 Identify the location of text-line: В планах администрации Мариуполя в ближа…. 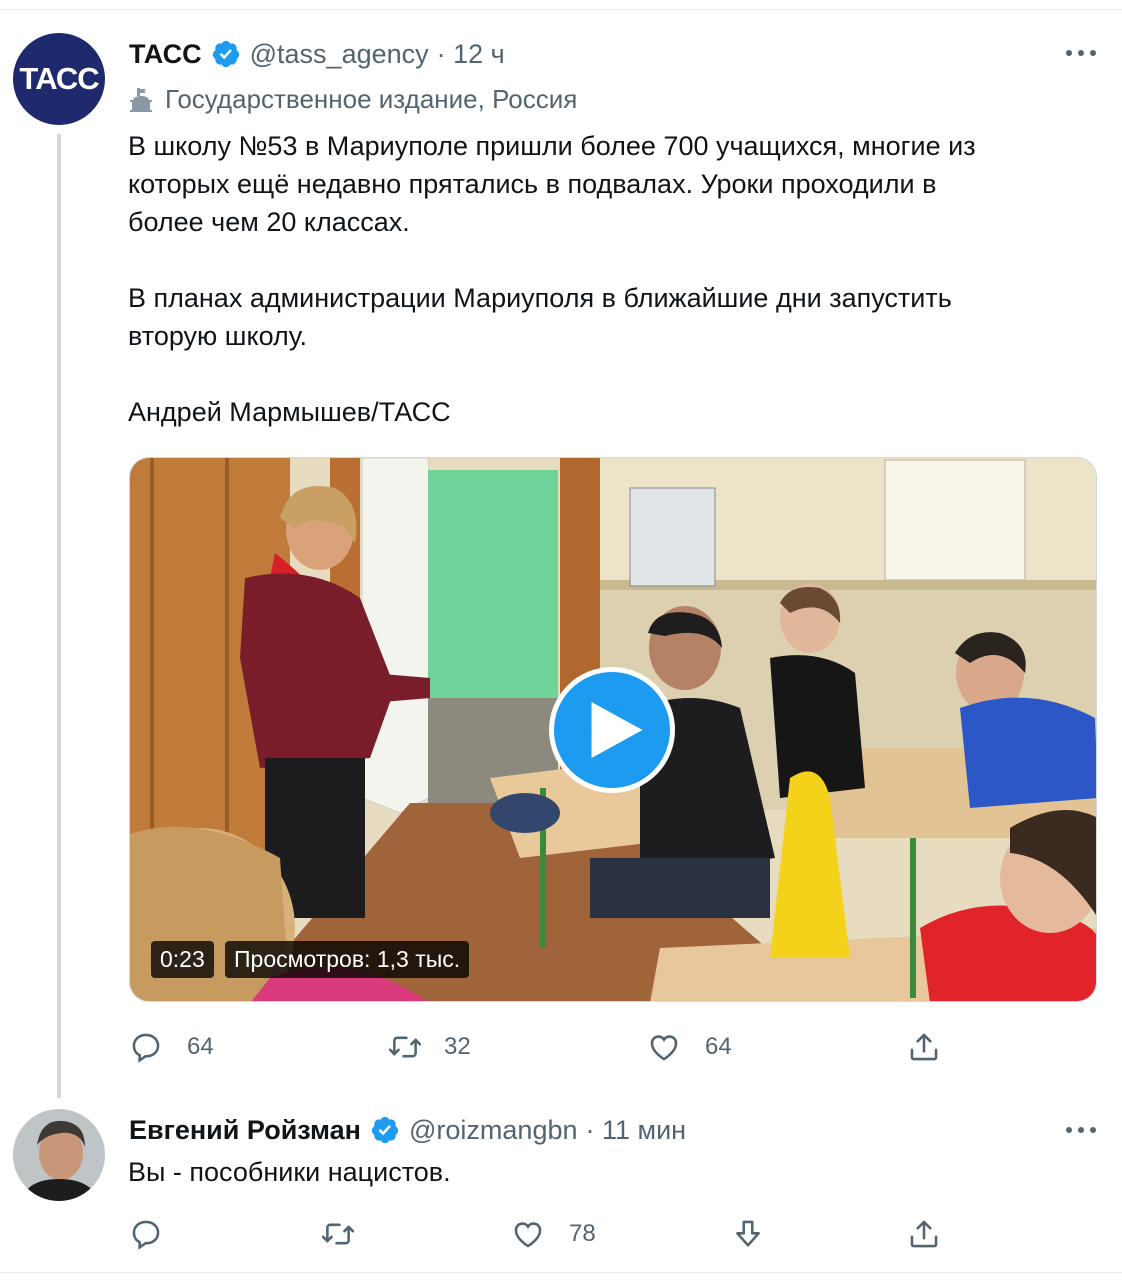
(540, 298).